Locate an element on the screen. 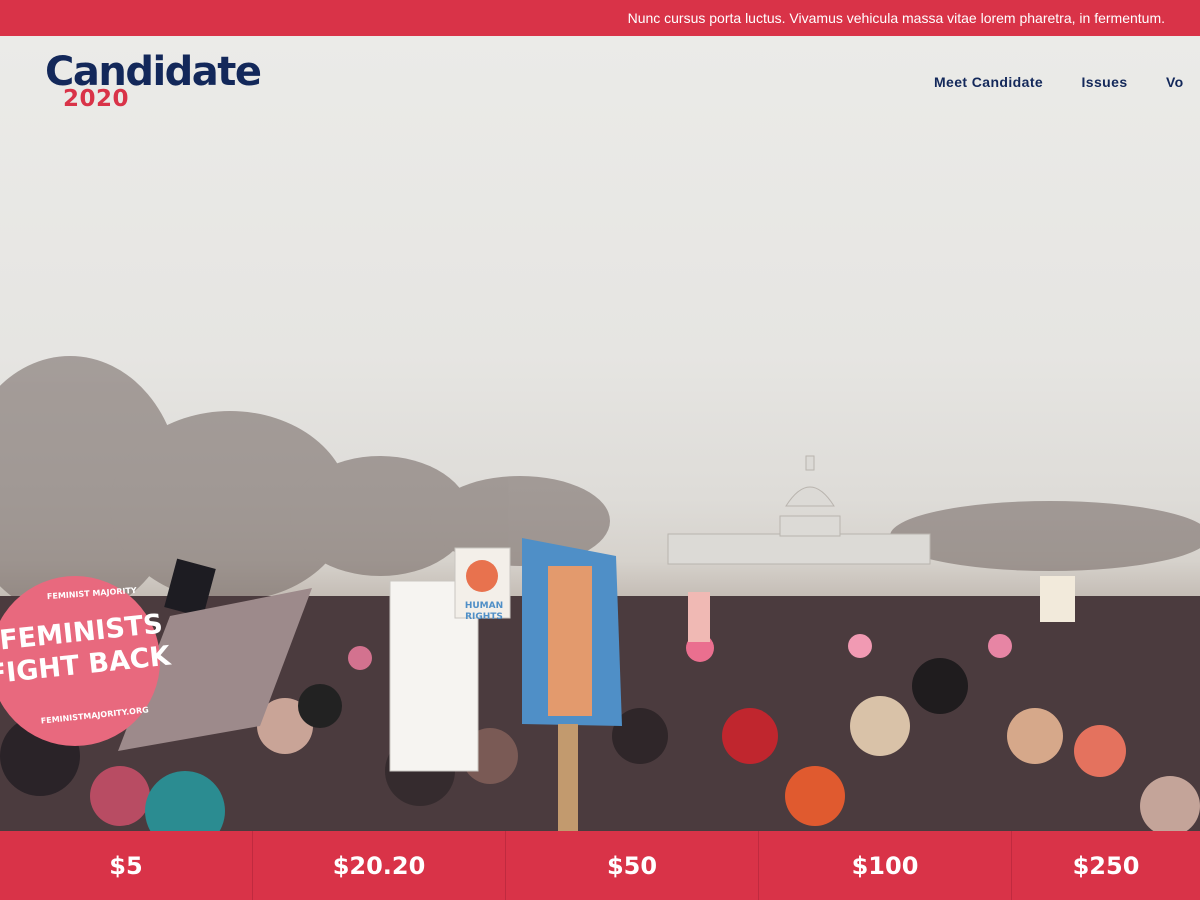 Image resolution: width=1200 pixels, height=900 pixels. donate-5-button: $5 is located at coordinates (126, 865).